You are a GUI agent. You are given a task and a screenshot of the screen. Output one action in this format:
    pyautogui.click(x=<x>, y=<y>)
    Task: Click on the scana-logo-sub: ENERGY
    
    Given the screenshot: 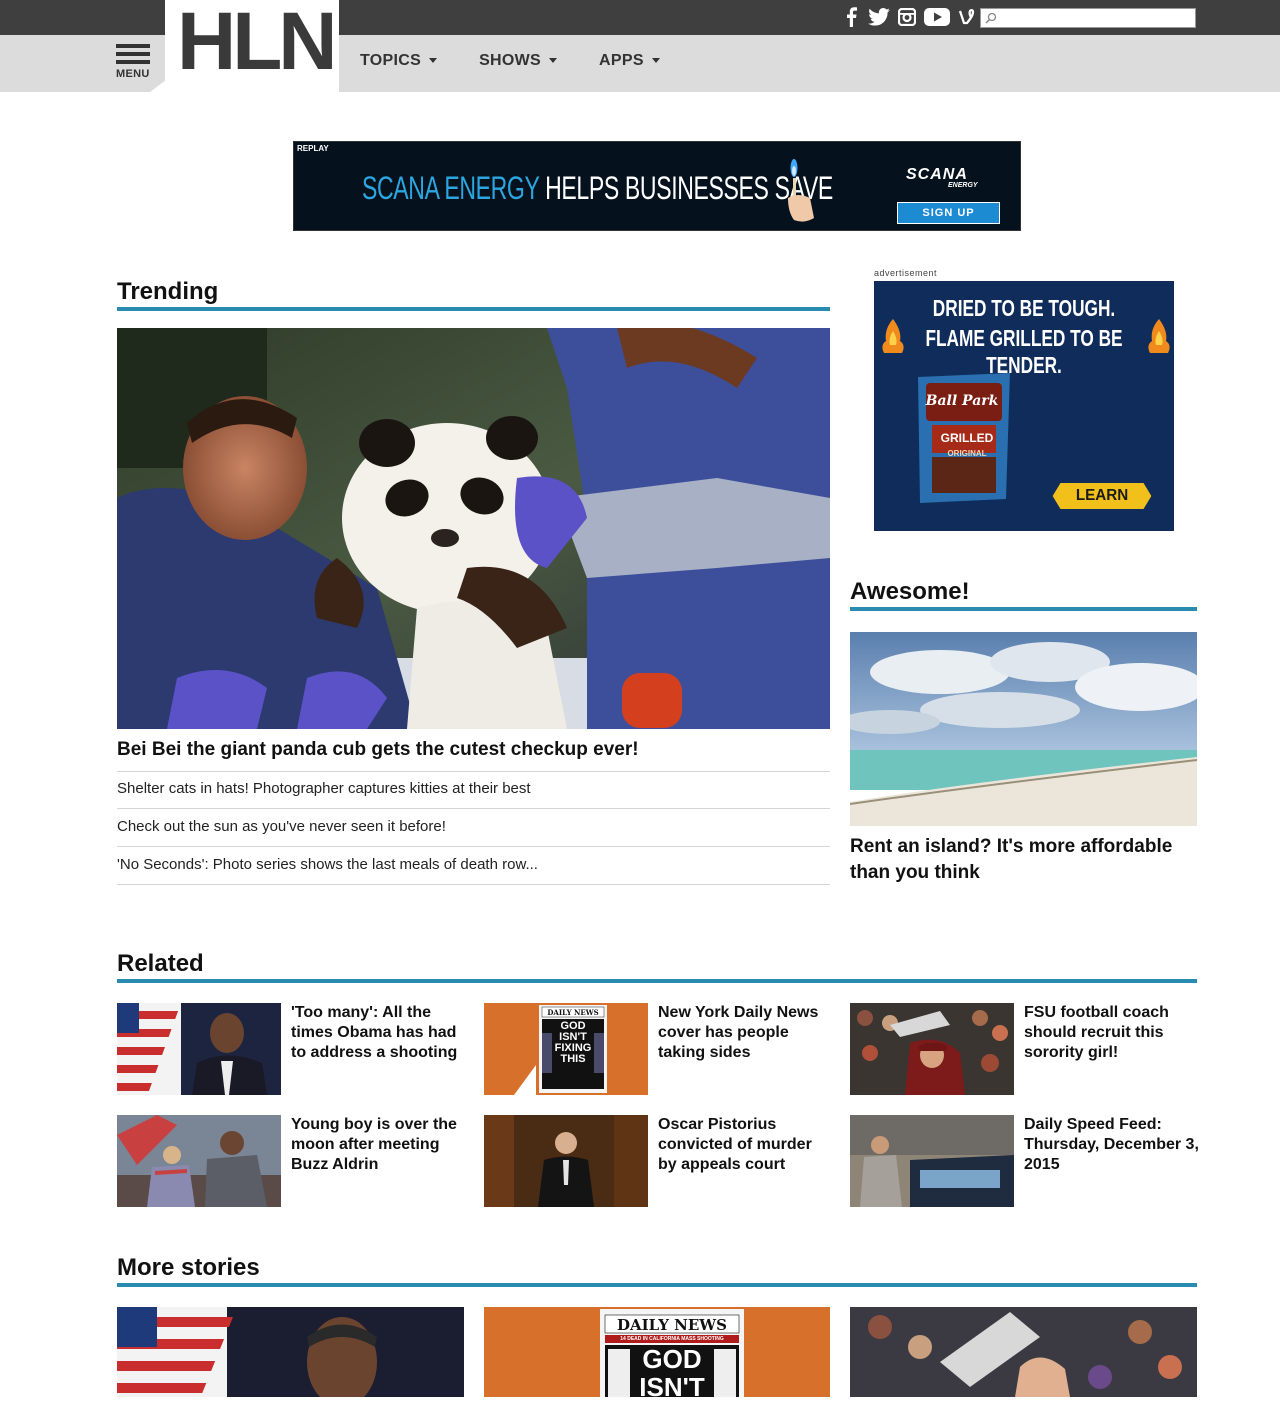 What is the action you would take?
    pyautogui.click(x=963, y=185)
    